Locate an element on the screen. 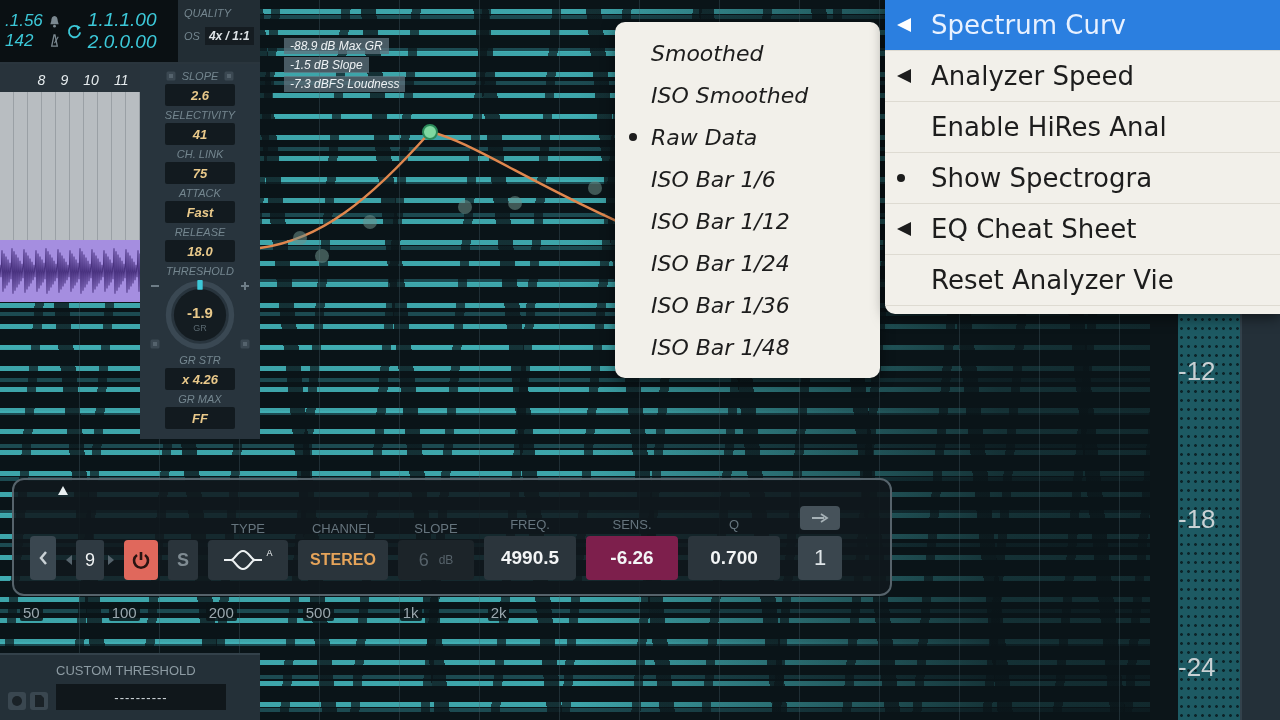  slope-value: 6 is located at coordinates (423, 560).